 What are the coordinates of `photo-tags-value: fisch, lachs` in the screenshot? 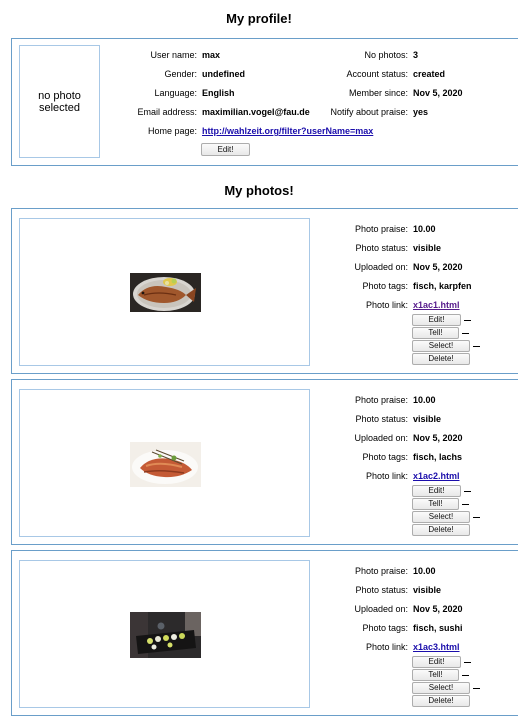 It's located at (438, 457).